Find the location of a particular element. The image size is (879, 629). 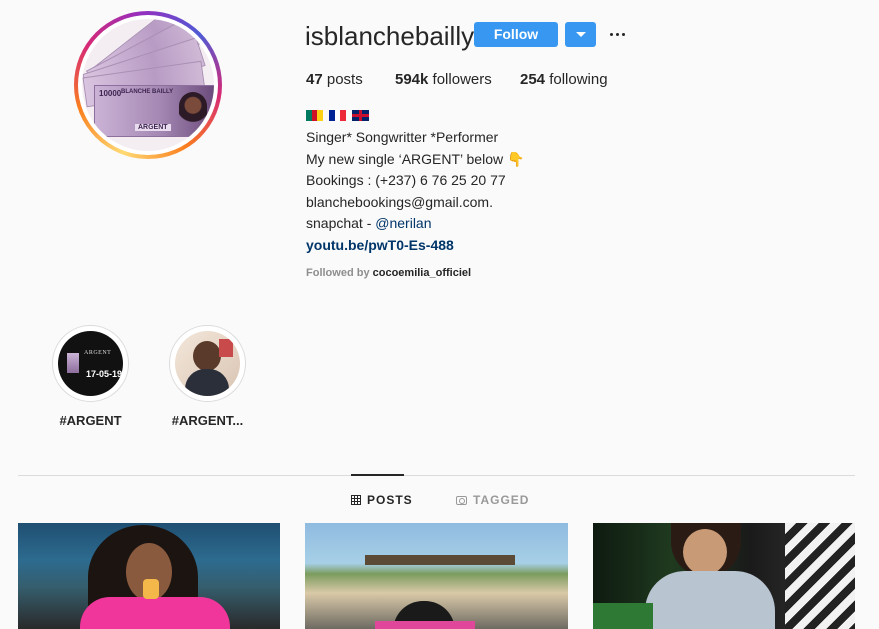

following-stat: 254 following is located at coordinates (564, 79).